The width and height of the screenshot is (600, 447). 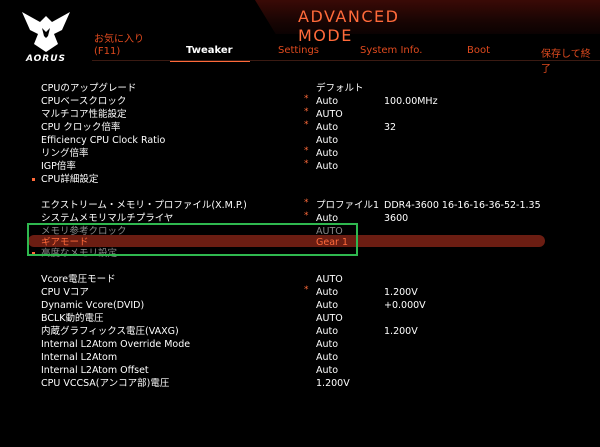 What do you see at coordinates (396, 218) in the screenshot?
I see `setting-current-value: 3600` at bounding box center [396, 218].